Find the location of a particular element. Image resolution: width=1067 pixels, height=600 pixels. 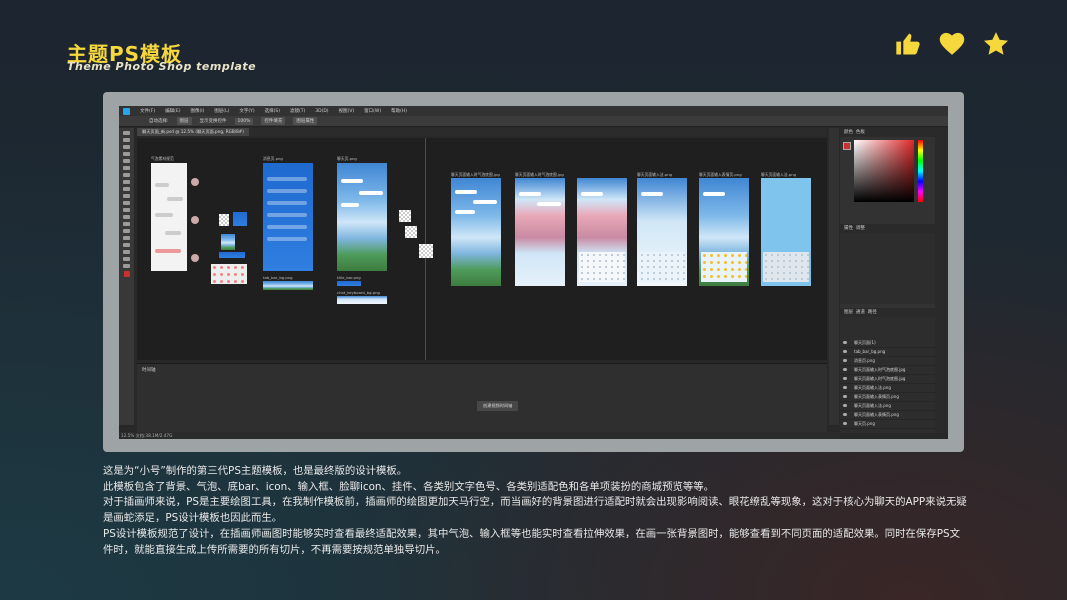

brush-tool-icon is located at coordinates (126, 182).